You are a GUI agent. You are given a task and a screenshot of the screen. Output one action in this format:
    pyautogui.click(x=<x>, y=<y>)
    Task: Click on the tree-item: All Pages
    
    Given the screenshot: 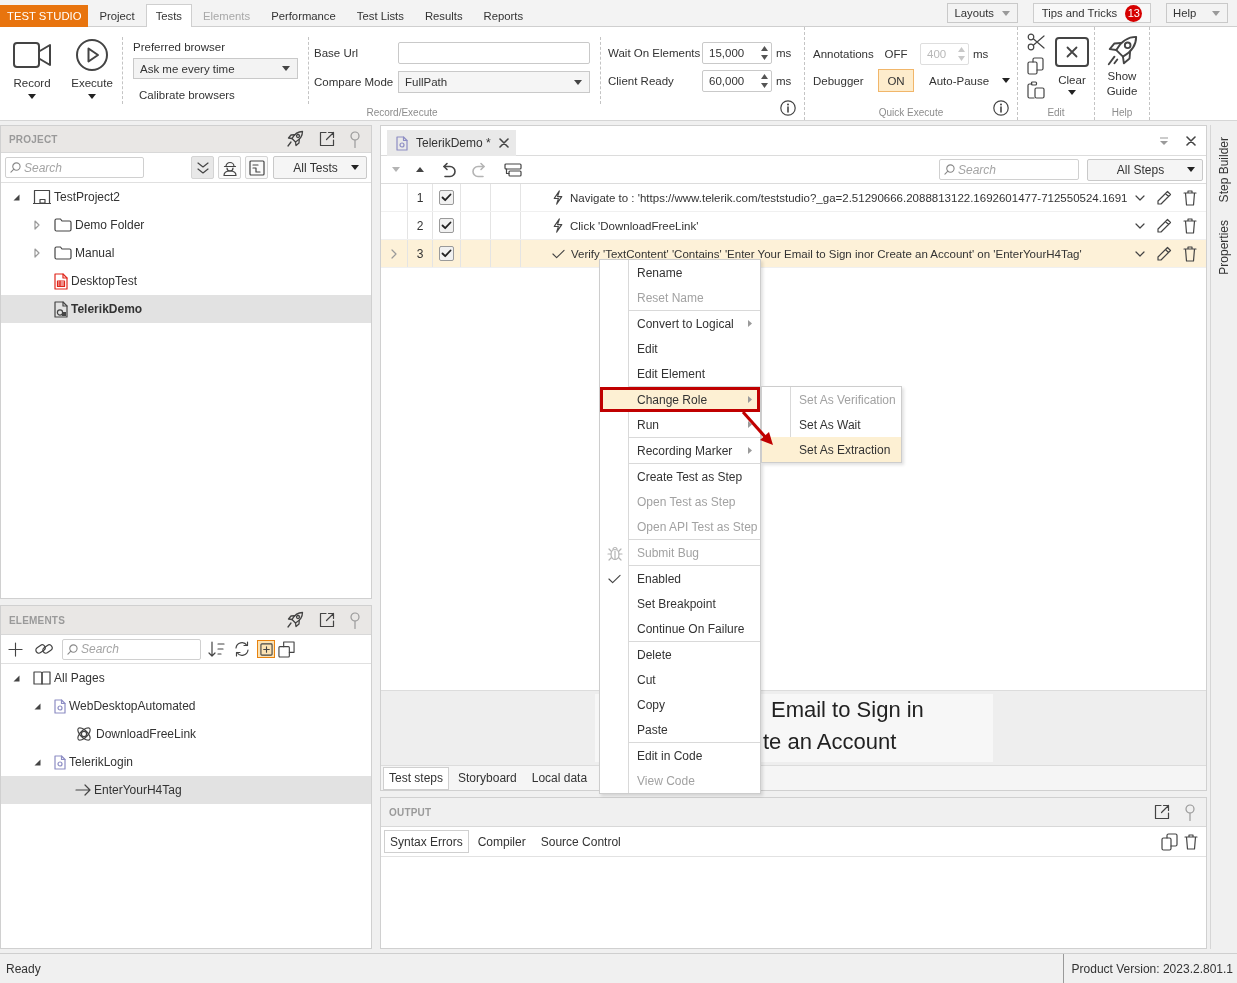 What is the action you would take?
    pyautogui.click(x=186, y=678)
    